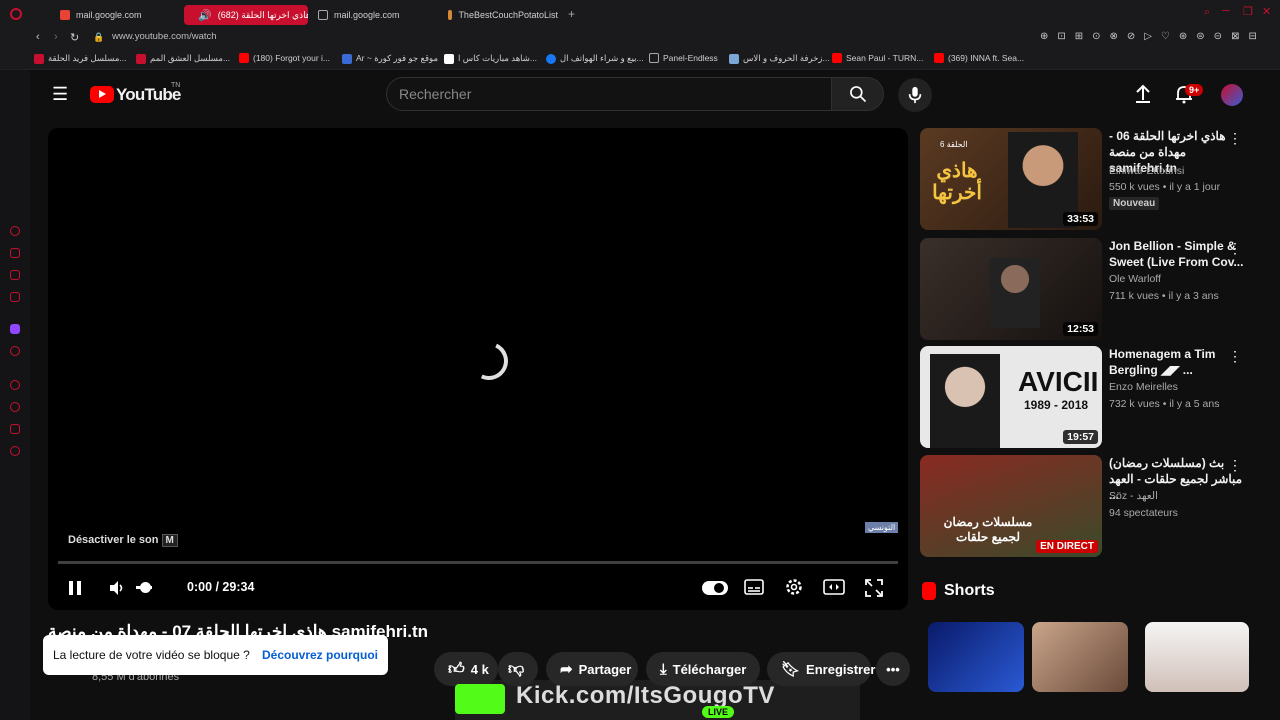 This screenshot has width=1280, height=720. What do you see at coordinates (1232, 95) in the screenshot?
I see `avatar` at bounding box center [1232, 95].